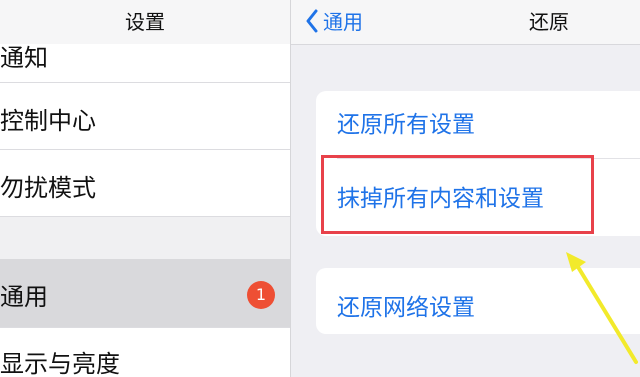 Image resolution: width=640 pixels, height=377 pixels. Describe the element at coordinates (602, 308) in the screenshot. I see `arrow-annotation` at that location.